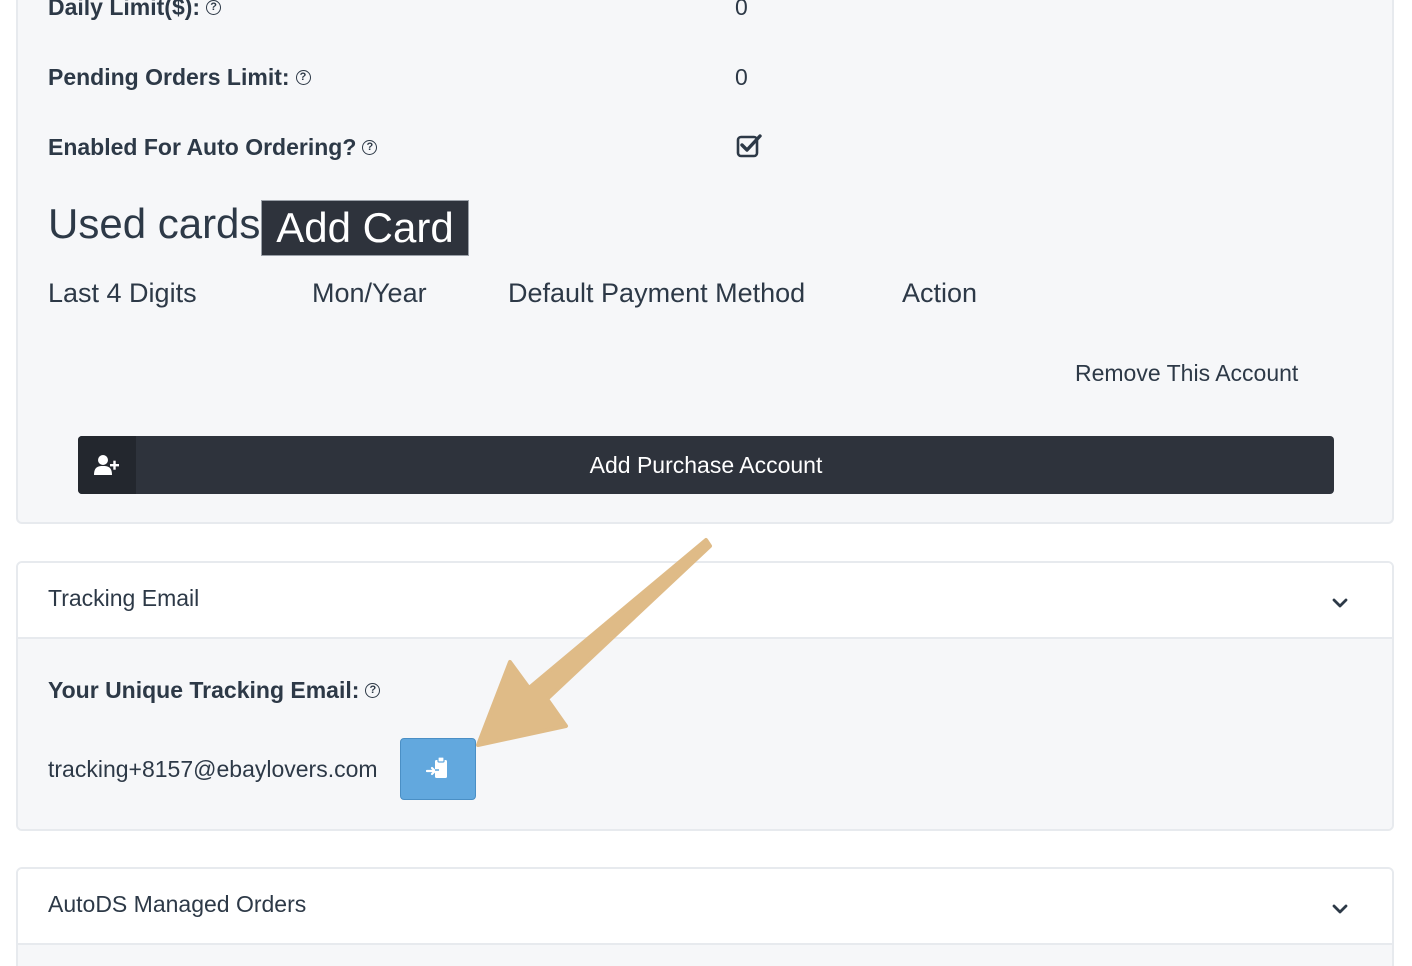 The width and height of the screenshot is (1412, 966). What do you see at coordinates (107, 465) in the screenshot?
I see `add-user-icon` at bounding box center [107, 465].